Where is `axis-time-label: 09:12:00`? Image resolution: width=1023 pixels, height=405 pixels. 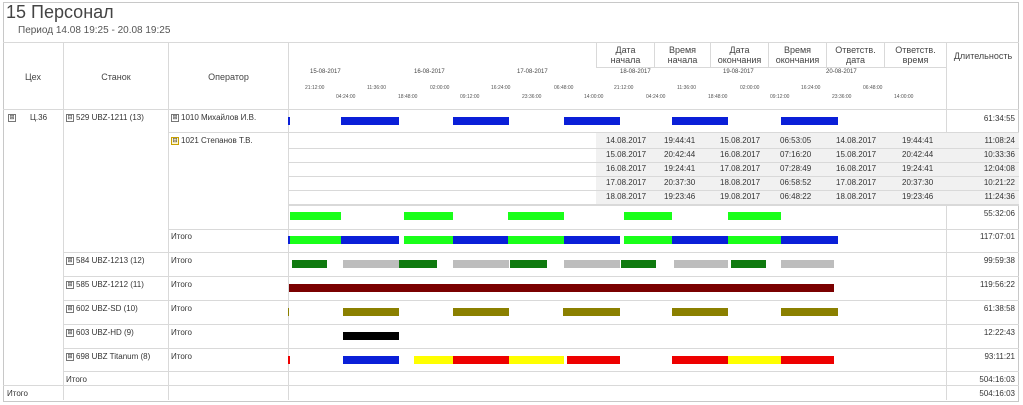
axis-time-label: 09:12:00 is located at coordinates (780, 97).